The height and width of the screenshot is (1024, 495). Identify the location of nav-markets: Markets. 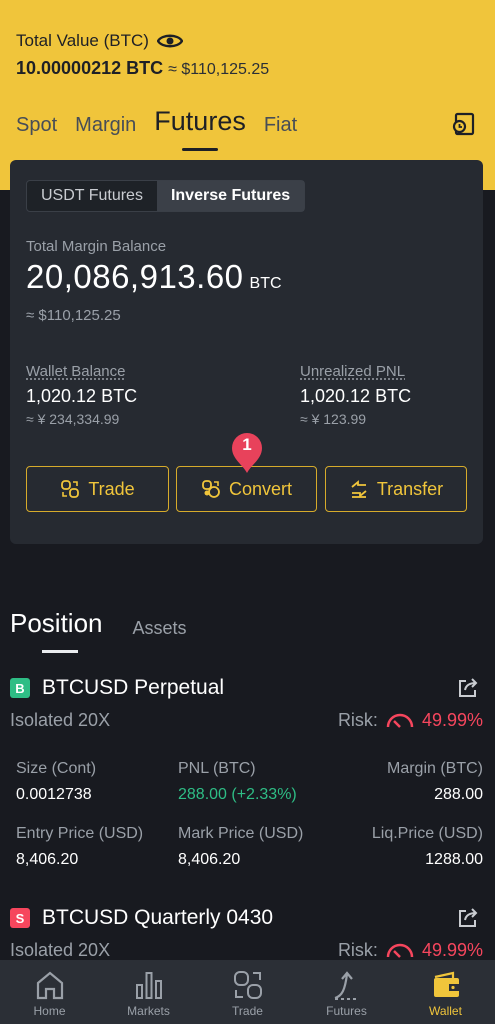
(148, 992).